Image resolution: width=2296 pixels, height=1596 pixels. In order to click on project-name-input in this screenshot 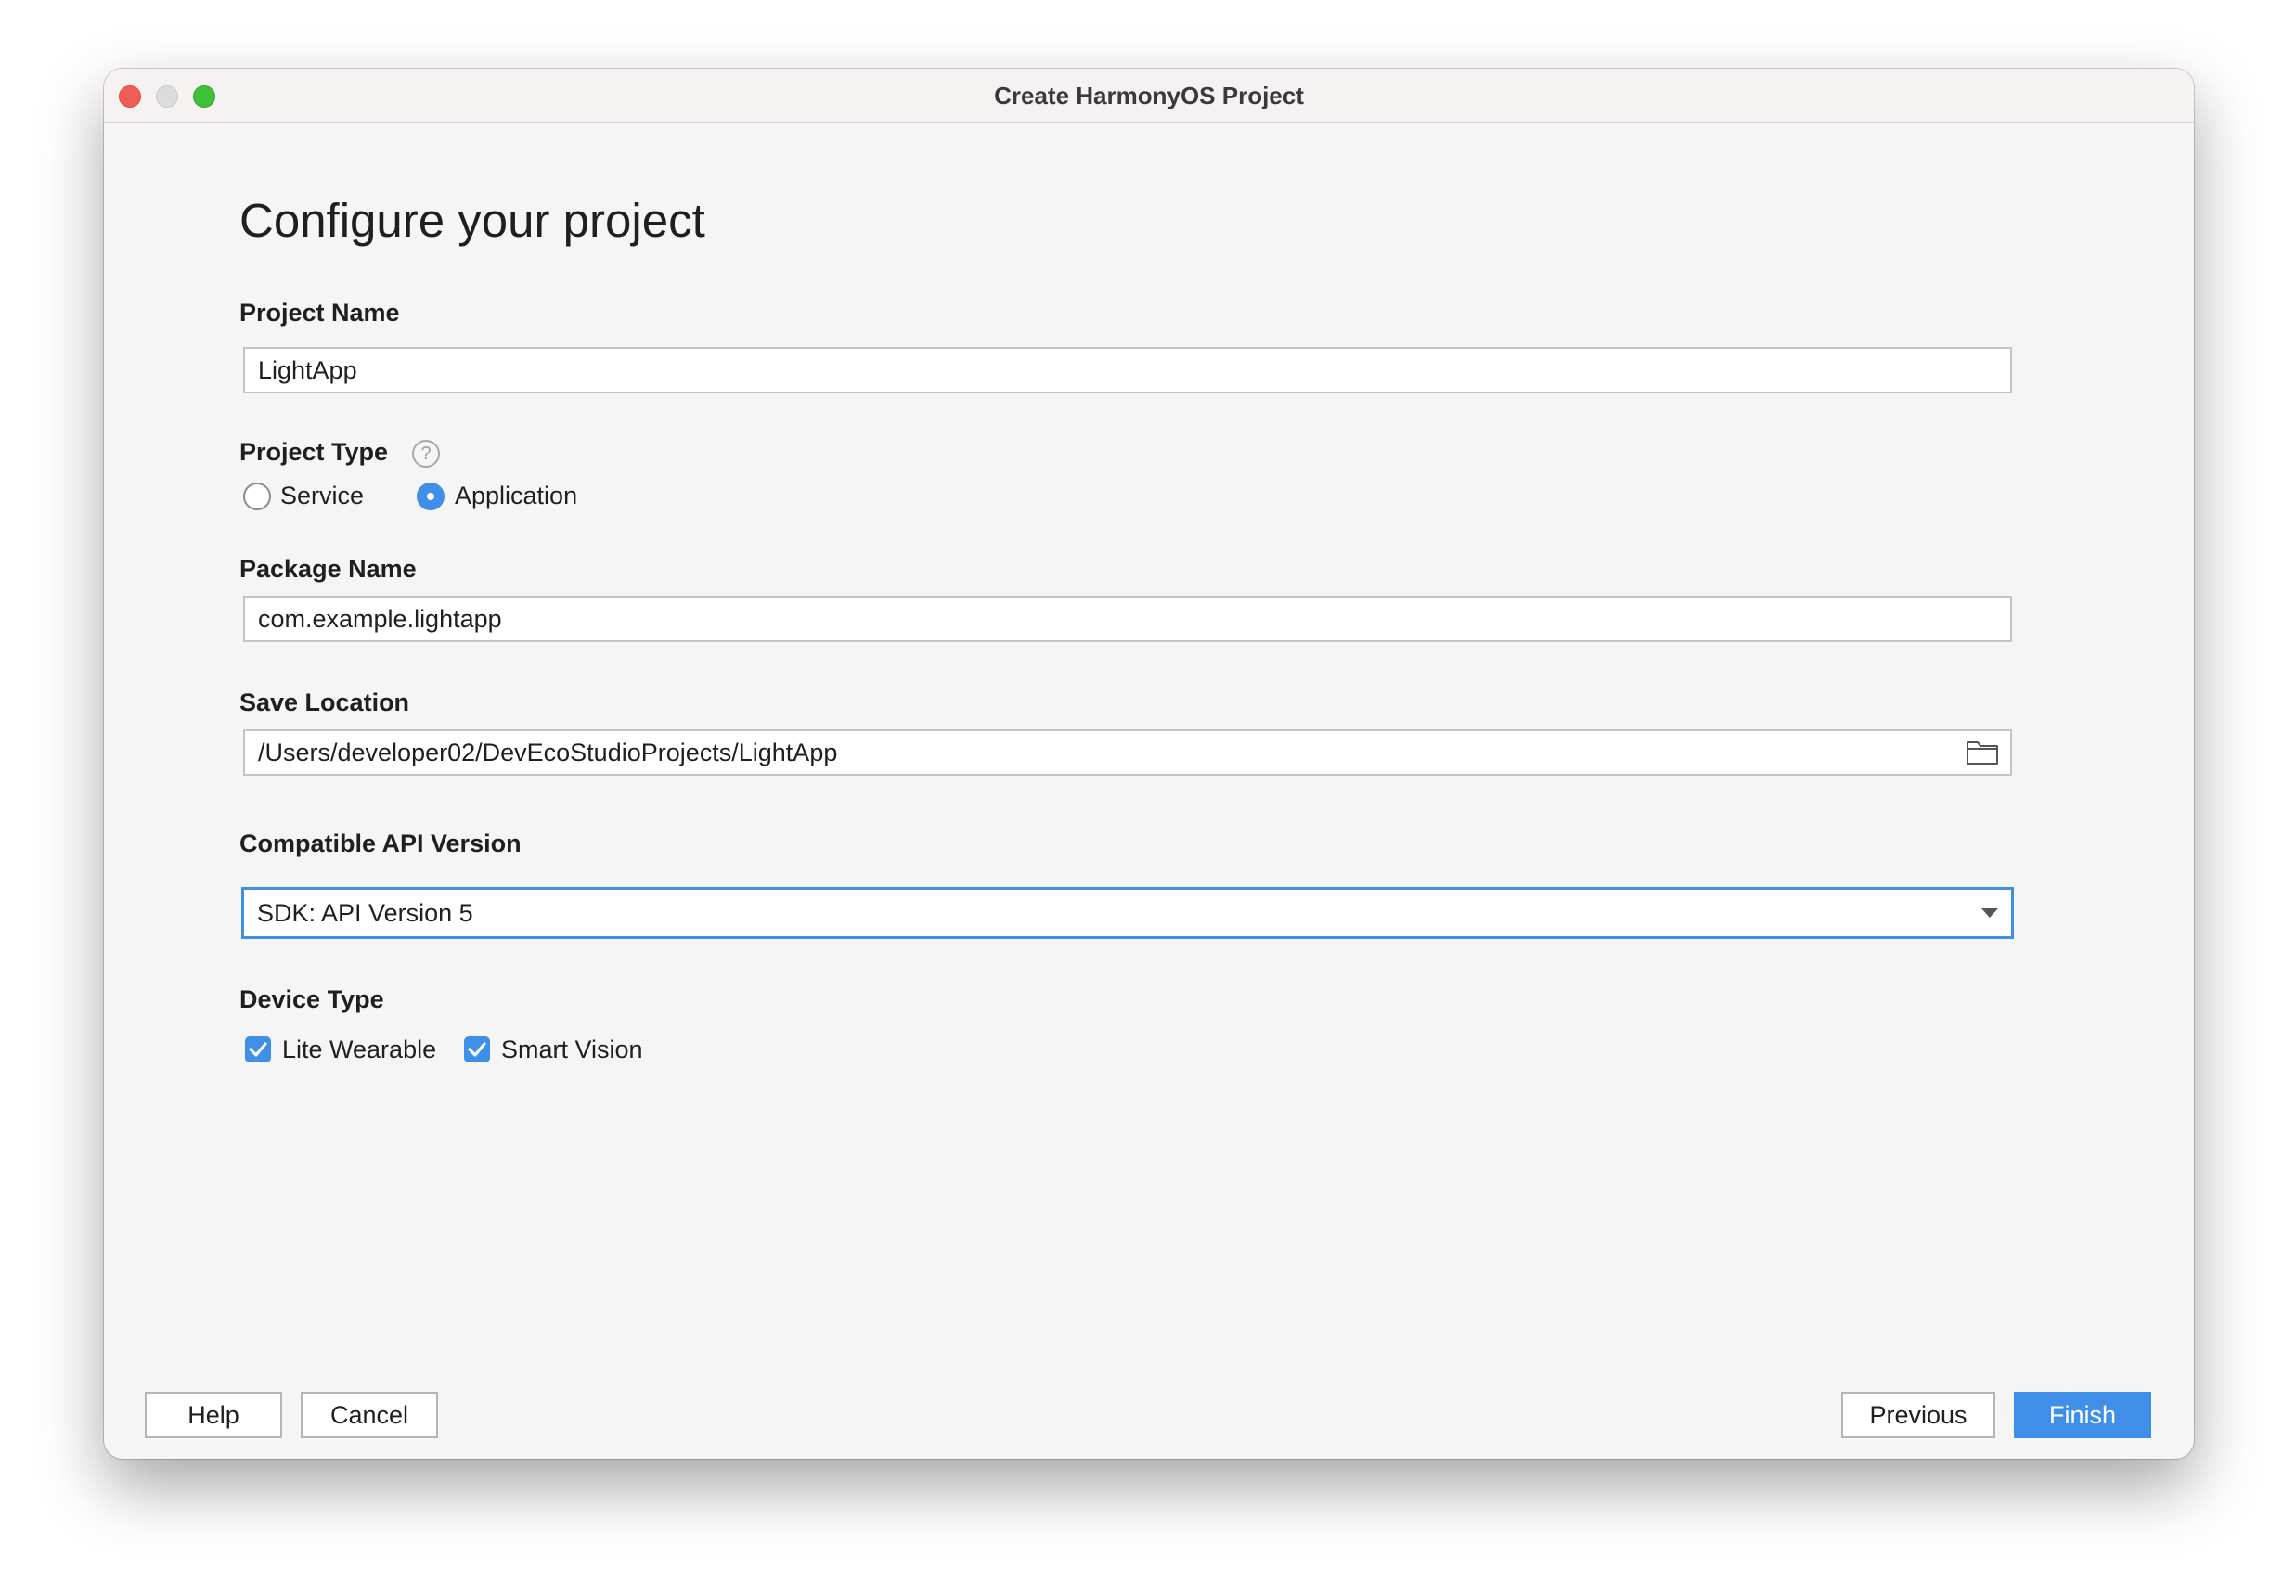, I will do `click(1127, 370)`.